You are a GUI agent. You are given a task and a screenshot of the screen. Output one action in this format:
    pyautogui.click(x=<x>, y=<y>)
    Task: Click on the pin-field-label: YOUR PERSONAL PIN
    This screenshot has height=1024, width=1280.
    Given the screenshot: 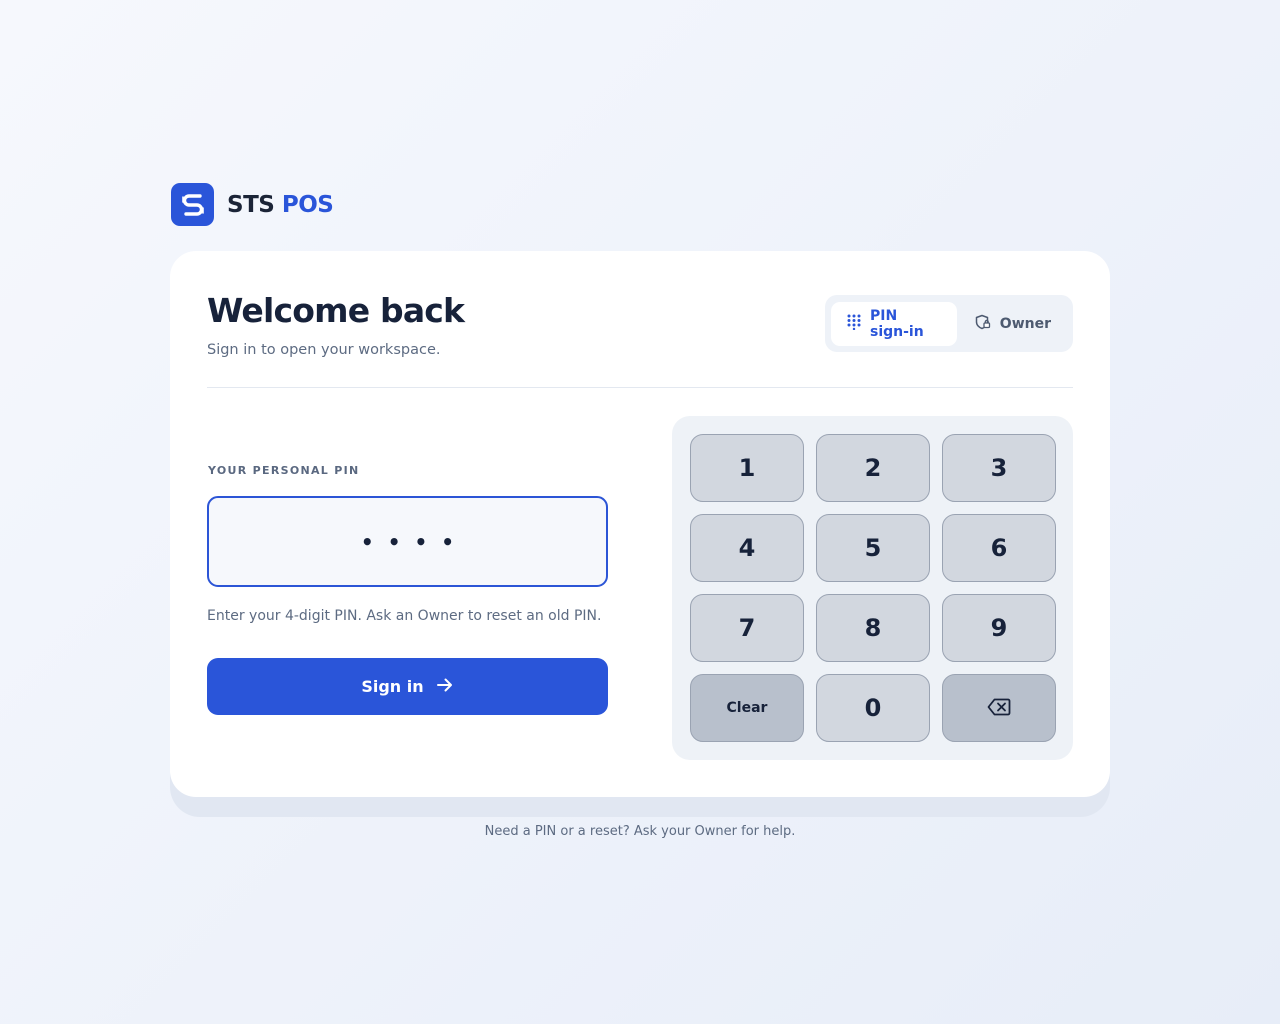 What is the action you would take?
    pyautogui.click(x=284, y=470)
    